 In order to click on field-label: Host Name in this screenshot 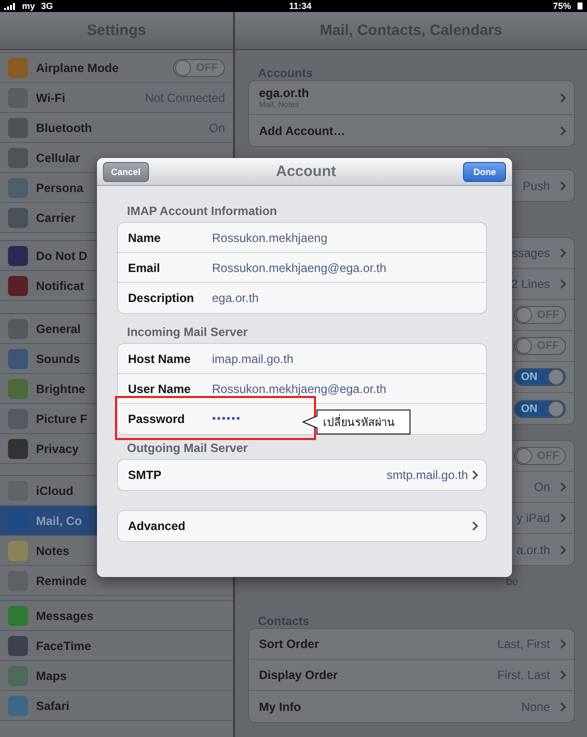, I will do `click(160, 359)`.